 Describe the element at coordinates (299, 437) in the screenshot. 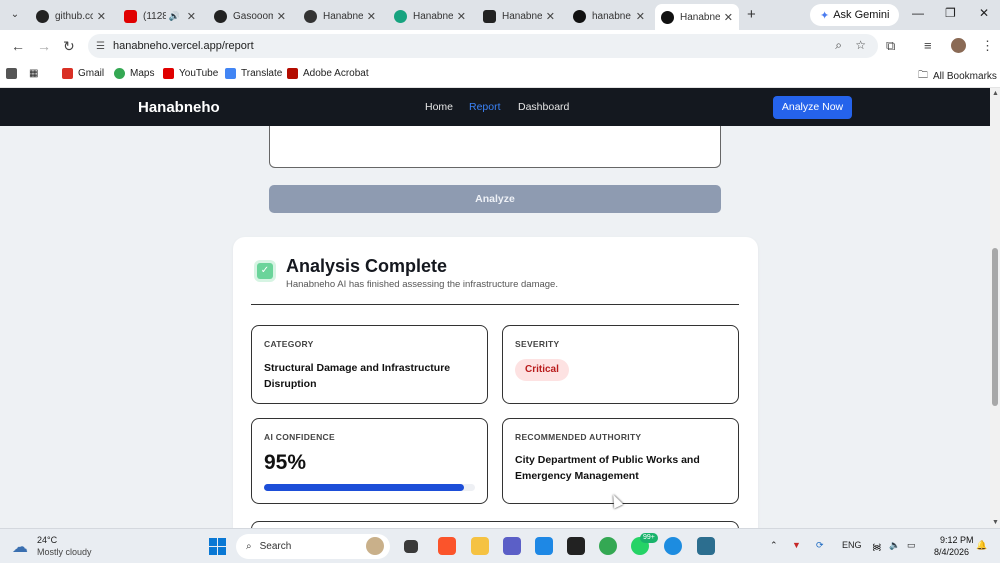

I see `confidence-label: AI CONFIDENCE` at that location.